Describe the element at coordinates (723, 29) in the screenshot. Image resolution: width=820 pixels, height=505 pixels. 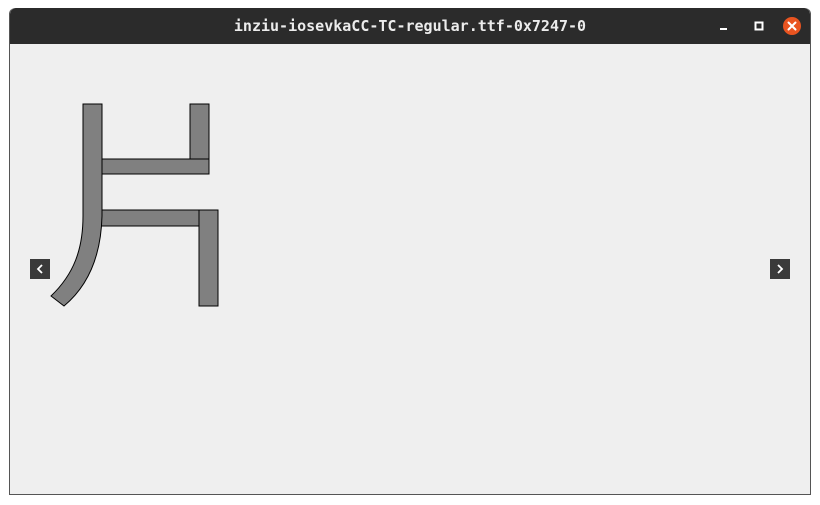
I see `minimize-icon` at that location.